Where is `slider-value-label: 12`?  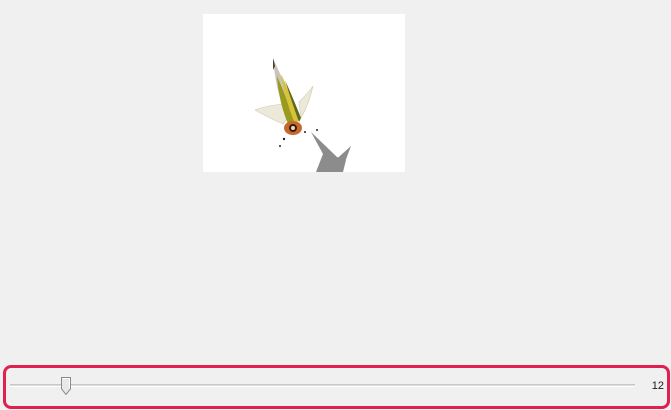
slider-value-label: 12 is located at coordinates (657, 386).